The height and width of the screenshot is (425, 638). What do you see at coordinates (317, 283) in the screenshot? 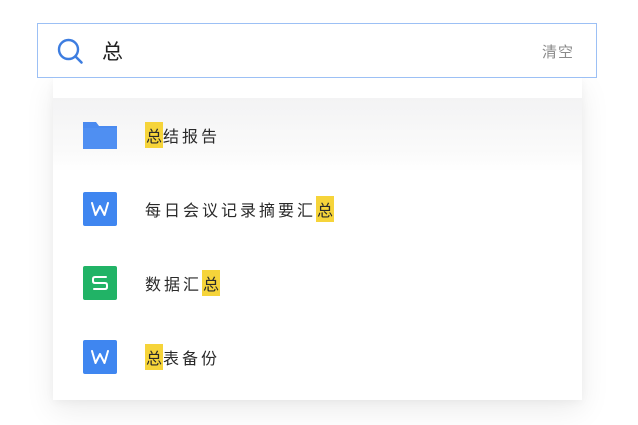
I see `result-item-sheet: 数据汇总` at bounding box center [317, 283].